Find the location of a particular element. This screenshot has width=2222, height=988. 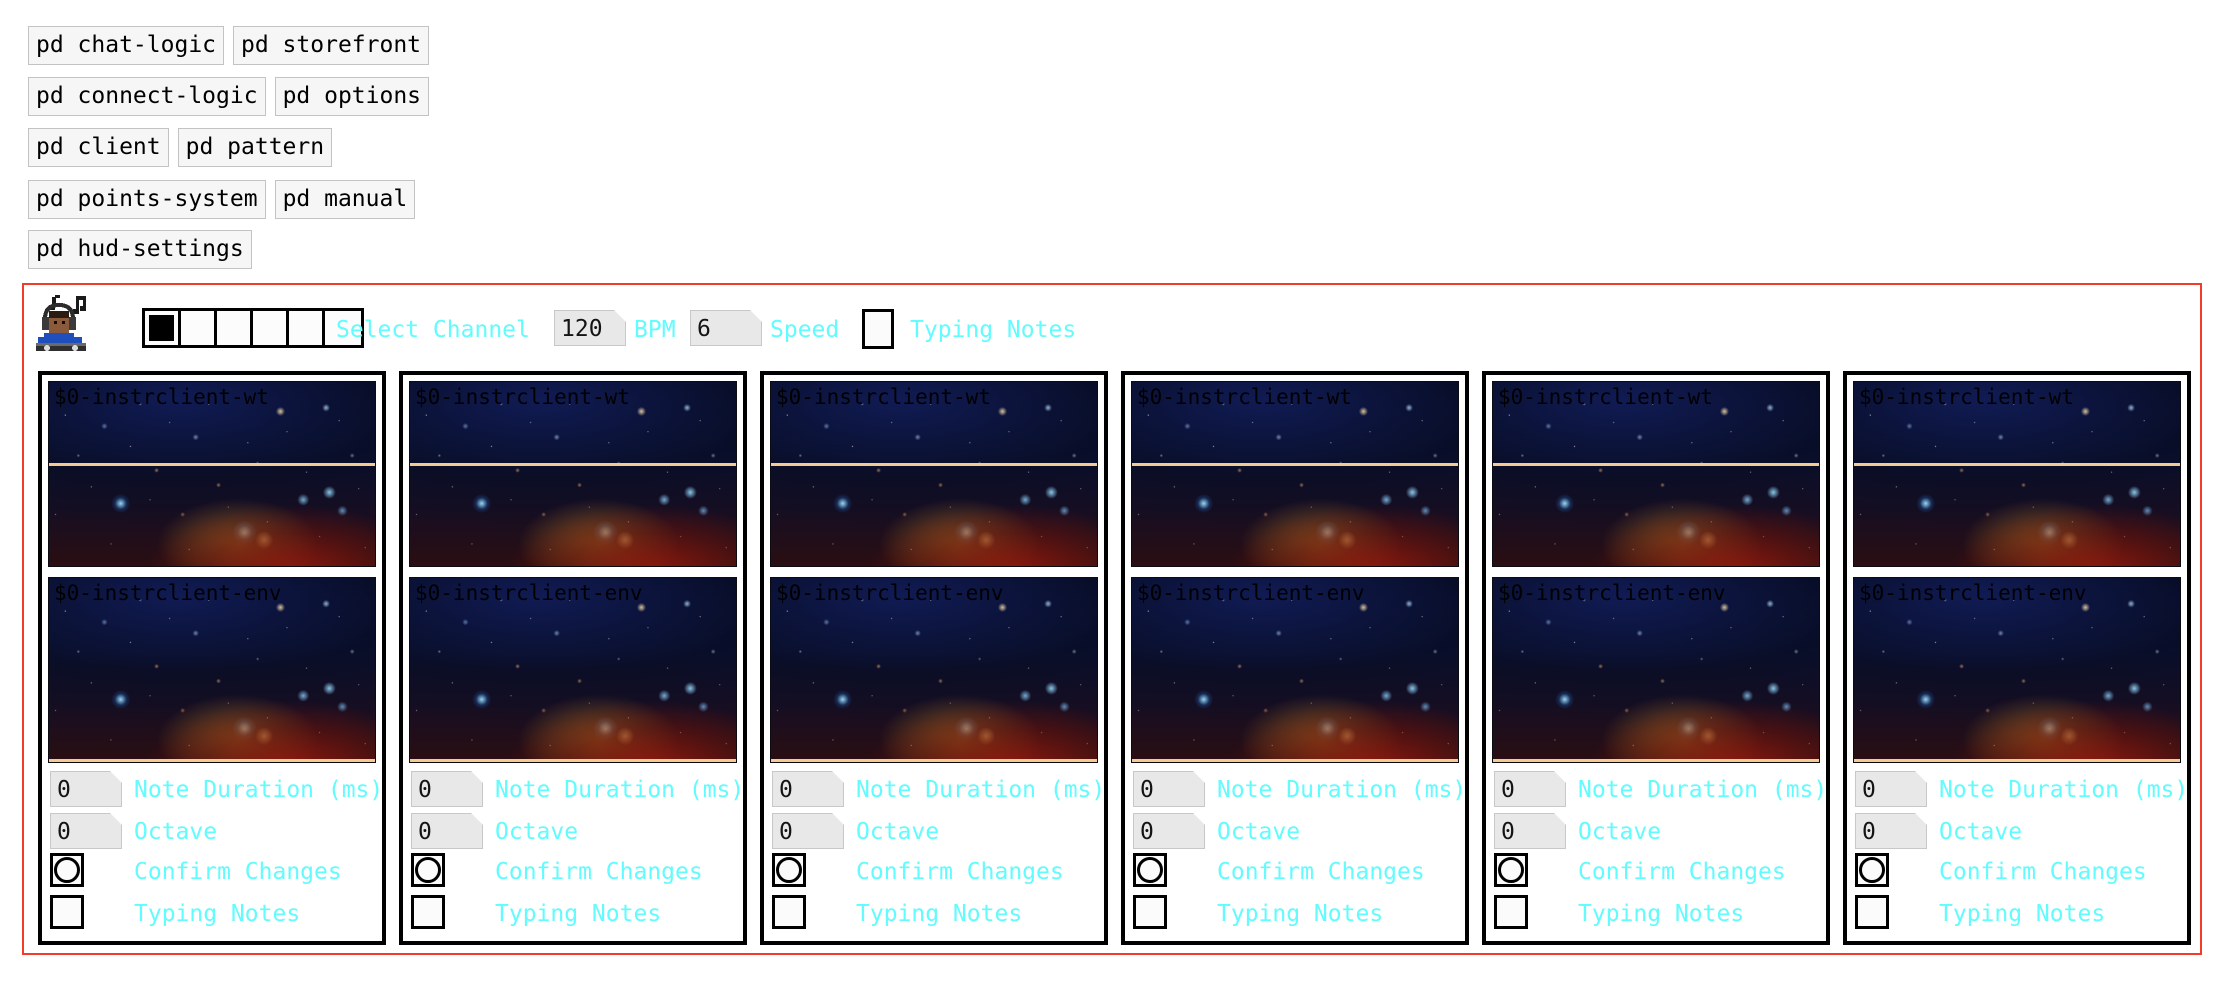

pd-object-row: pd chat-logic pd storefront is located at coordinates (229, 45).